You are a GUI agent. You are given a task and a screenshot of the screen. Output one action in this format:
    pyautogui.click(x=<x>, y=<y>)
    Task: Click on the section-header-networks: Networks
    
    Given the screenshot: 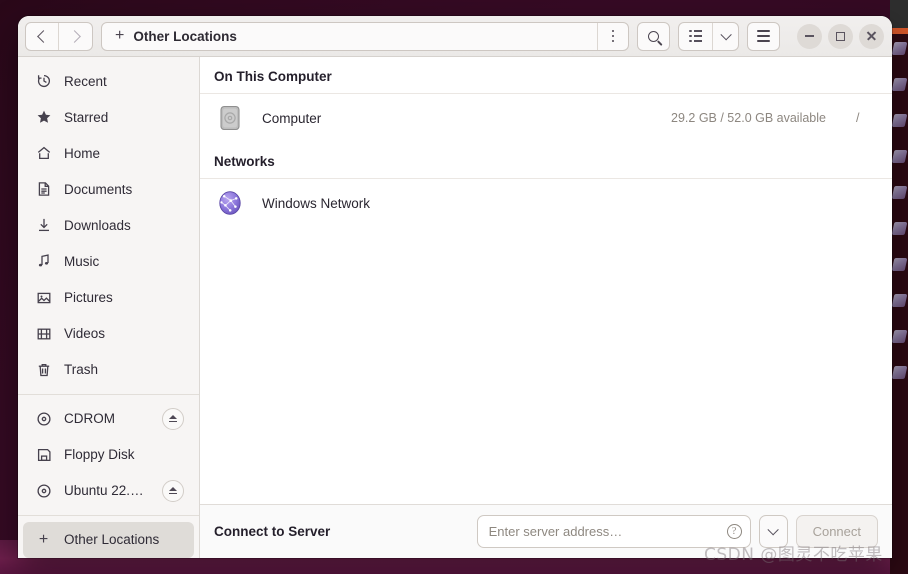 What is the action you would take?
    pyautogui.click(x=546, y=160)
    